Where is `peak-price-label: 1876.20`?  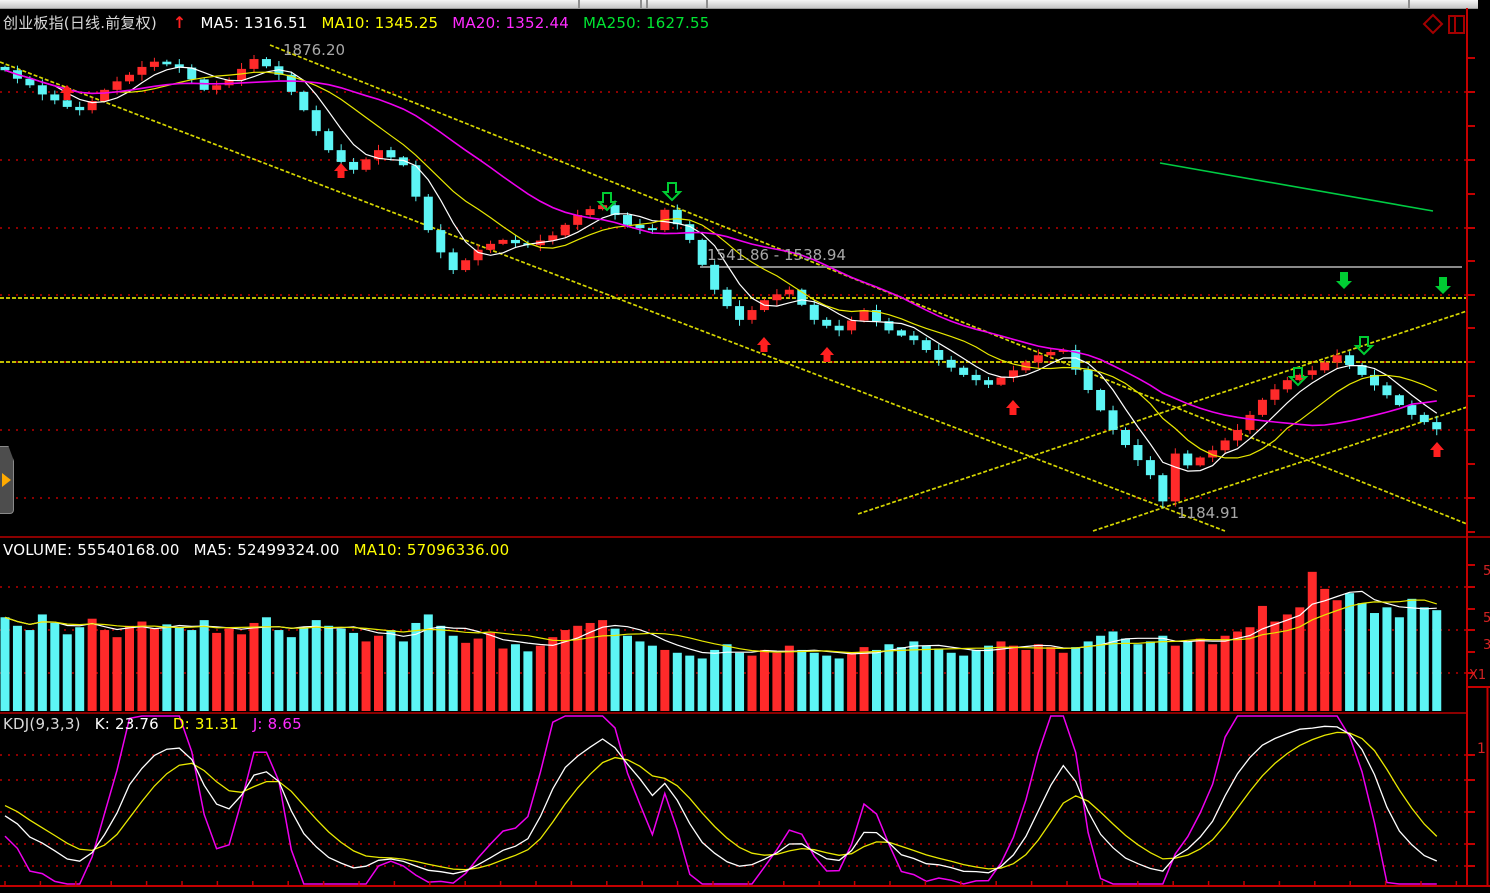
peak-price-label: 1876.20 is located at coordinates (314, 50).